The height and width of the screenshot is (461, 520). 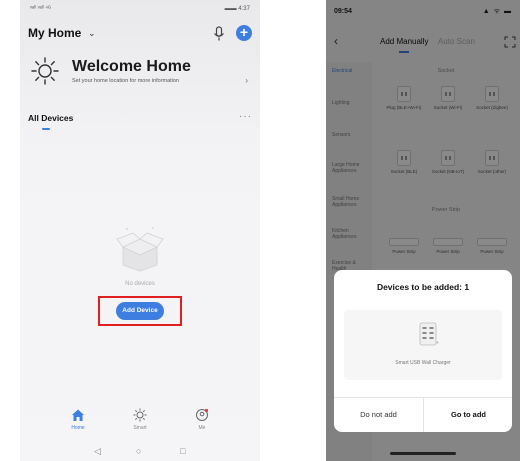 I want to click on usb-charger-icon, so click(x=429, y=334).